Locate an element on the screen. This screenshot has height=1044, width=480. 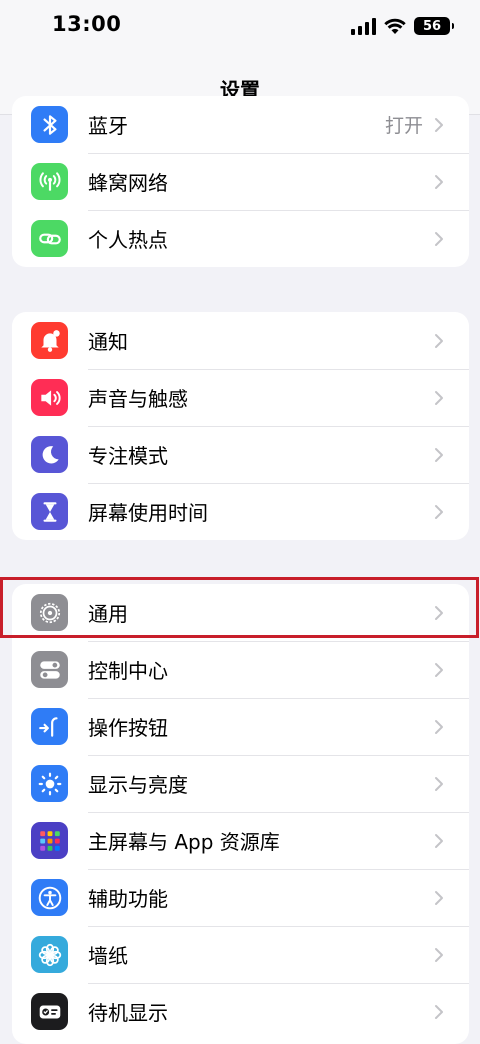
settings-row-label: 个人热点 is located at coordinates (128, 240).